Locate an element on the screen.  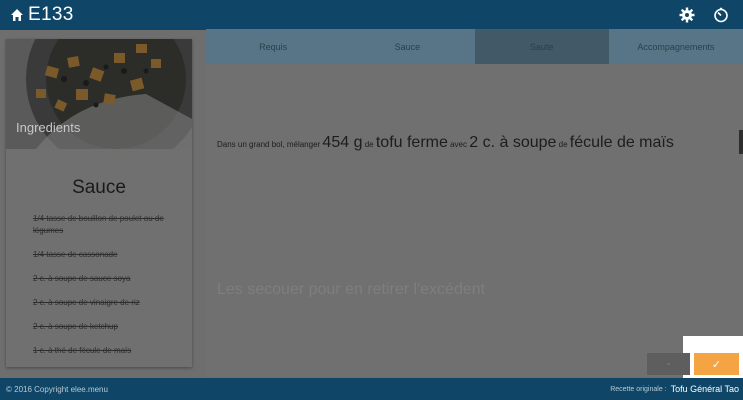
app-title: E133 is located at coordinates (51, 14).